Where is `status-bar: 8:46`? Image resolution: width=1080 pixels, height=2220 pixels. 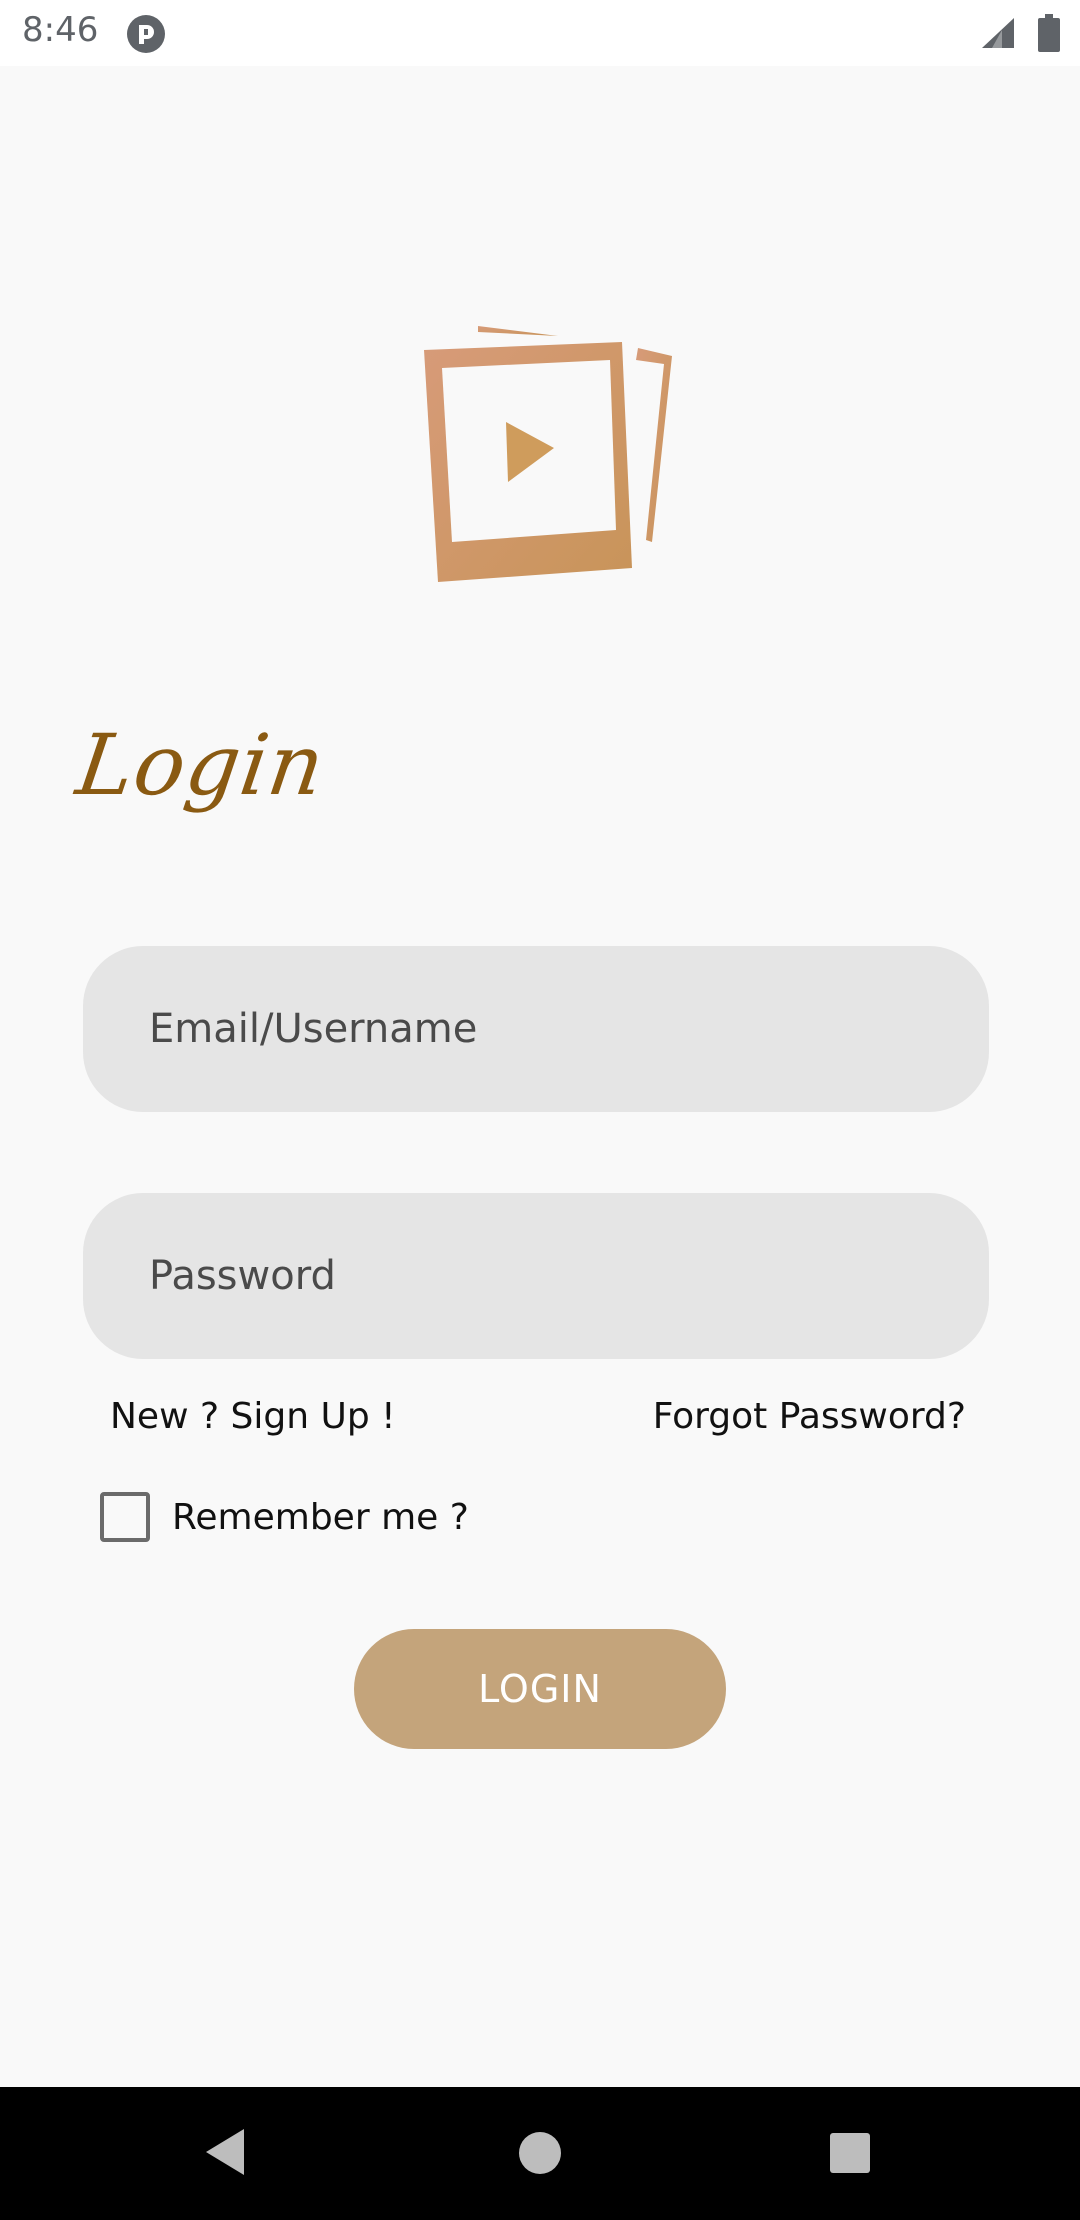 status-bar: 8:46 is located at coordinates (540, 33).